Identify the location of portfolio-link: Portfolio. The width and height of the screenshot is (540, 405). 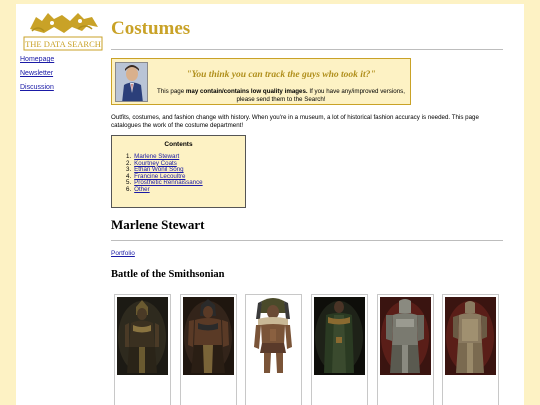
(123, 253).